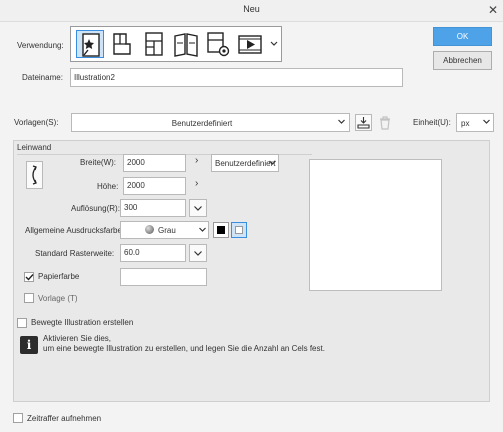 The height and width of the screenshot is (432, 503). What do you see at coordinates (18, 418) in the screenshot?
I see `timelapse-checkbox` at bounding box center [18, 418].